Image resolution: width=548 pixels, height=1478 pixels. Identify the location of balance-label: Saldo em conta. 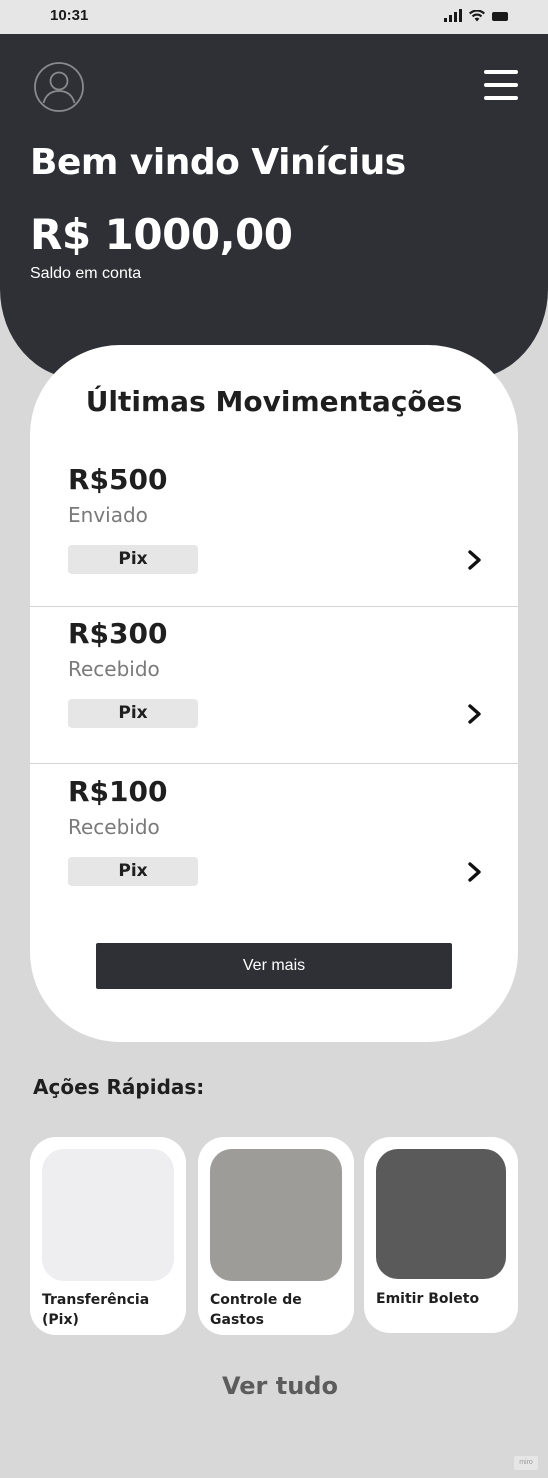
(86, 273).